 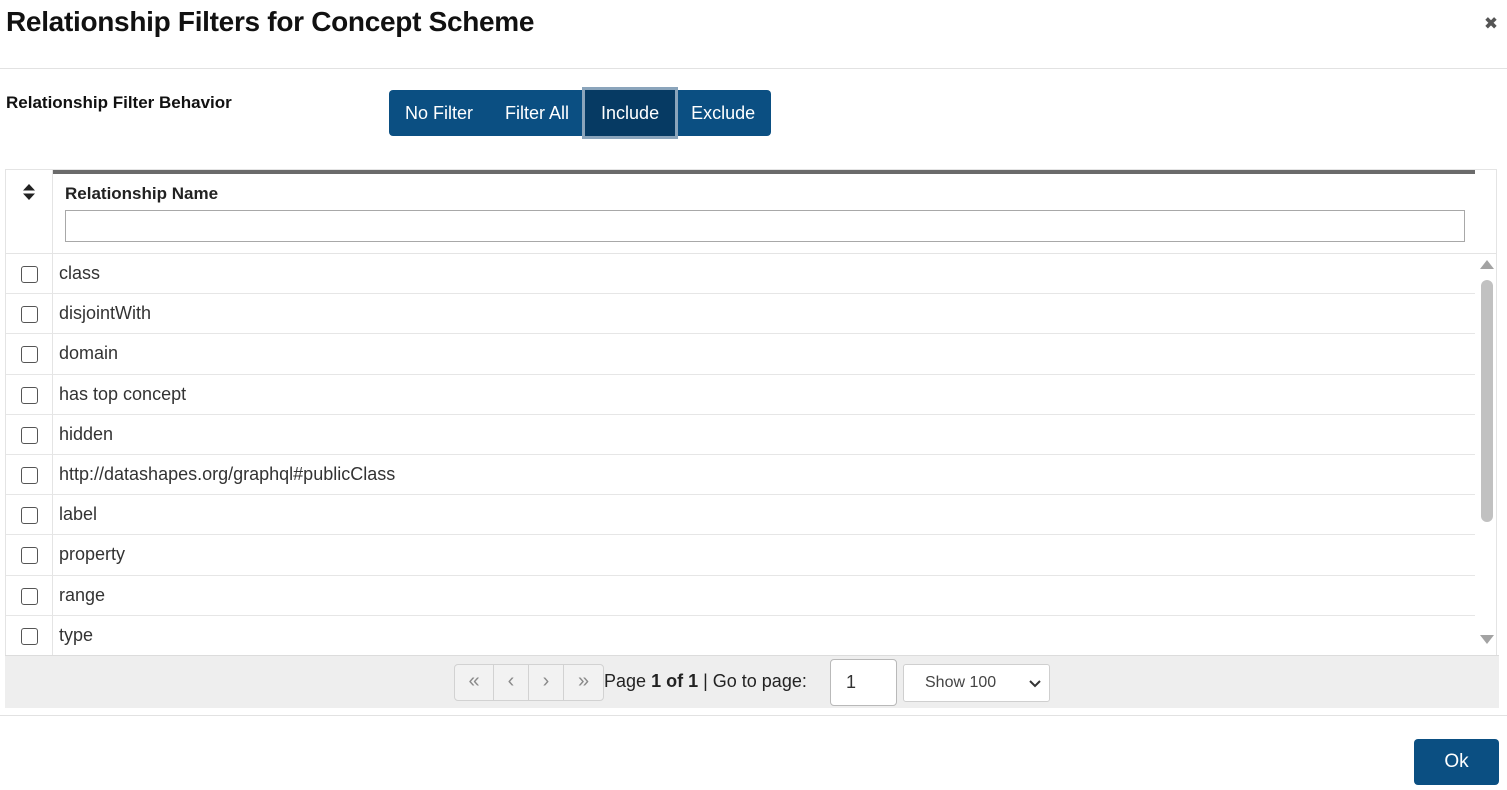 What do you see at coordinates (1035, 684) in the screenshot?
I see `chevron-down-icon` at bounding box center [1035, 684].